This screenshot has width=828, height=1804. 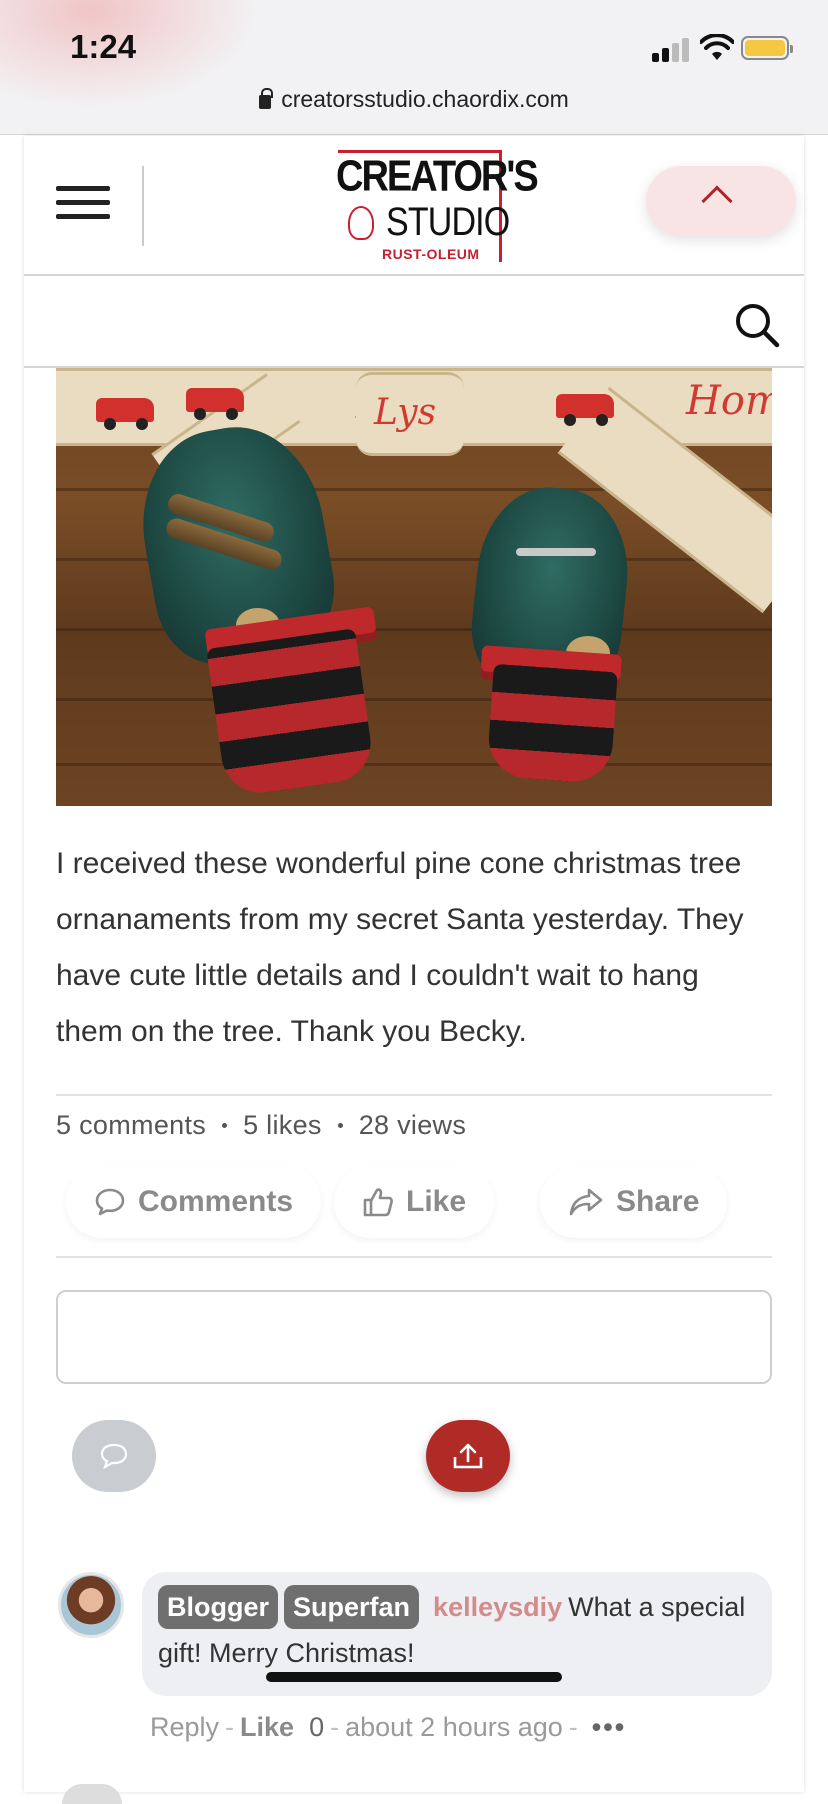 I want to click on comment-timestamp: about 2 hours ago, so click(x=454, y=1727).